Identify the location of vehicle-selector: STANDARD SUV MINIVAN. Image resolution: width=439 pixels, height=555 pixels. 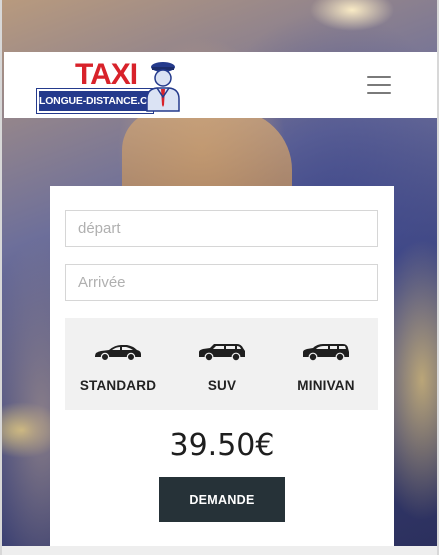
(221, 364).